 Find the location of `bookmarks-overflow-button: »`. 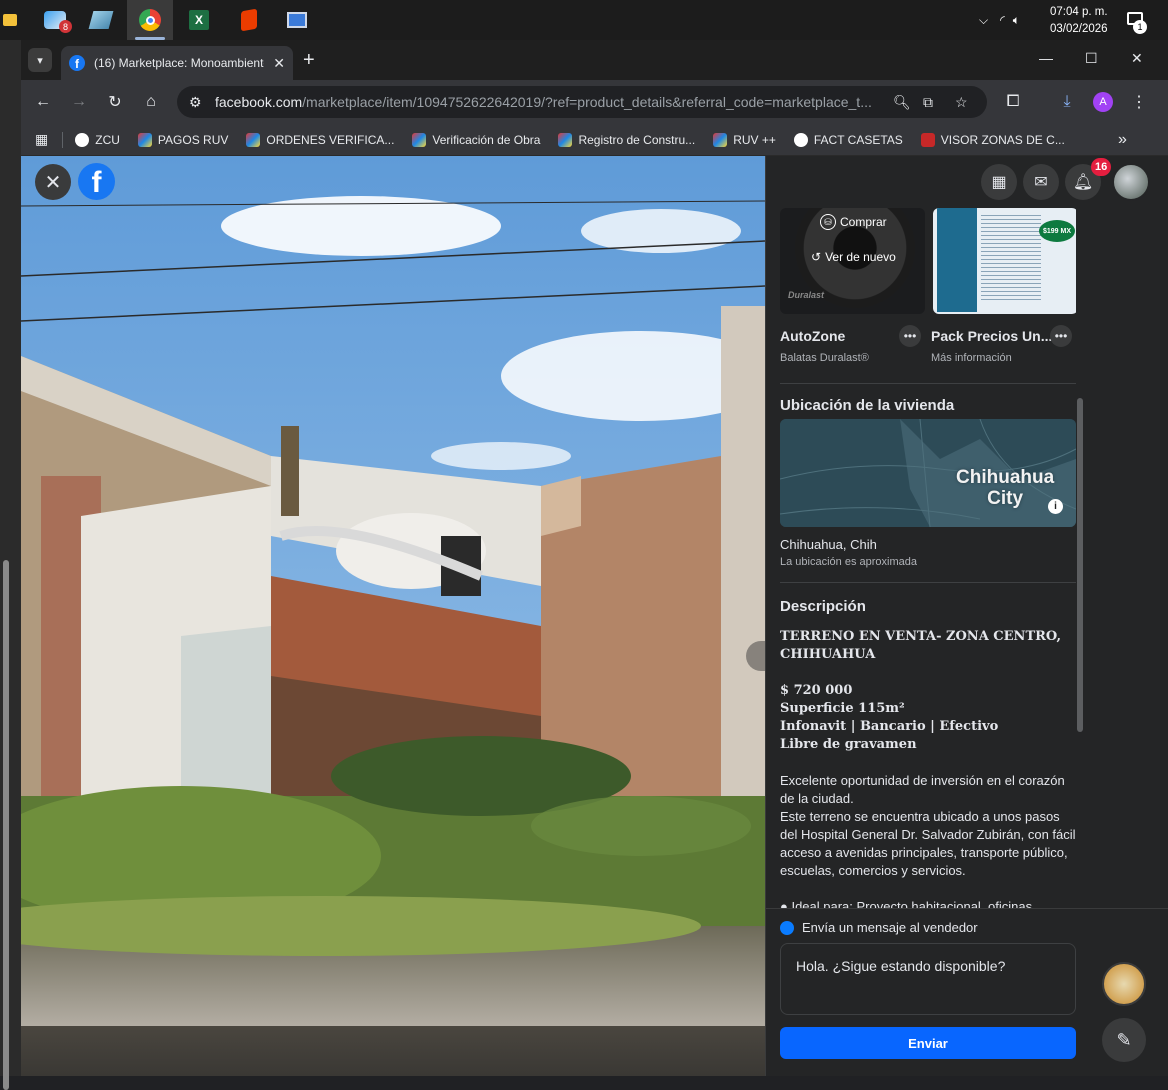

bookmarks-overflow-button: » is located at coordinates (1122, 140).